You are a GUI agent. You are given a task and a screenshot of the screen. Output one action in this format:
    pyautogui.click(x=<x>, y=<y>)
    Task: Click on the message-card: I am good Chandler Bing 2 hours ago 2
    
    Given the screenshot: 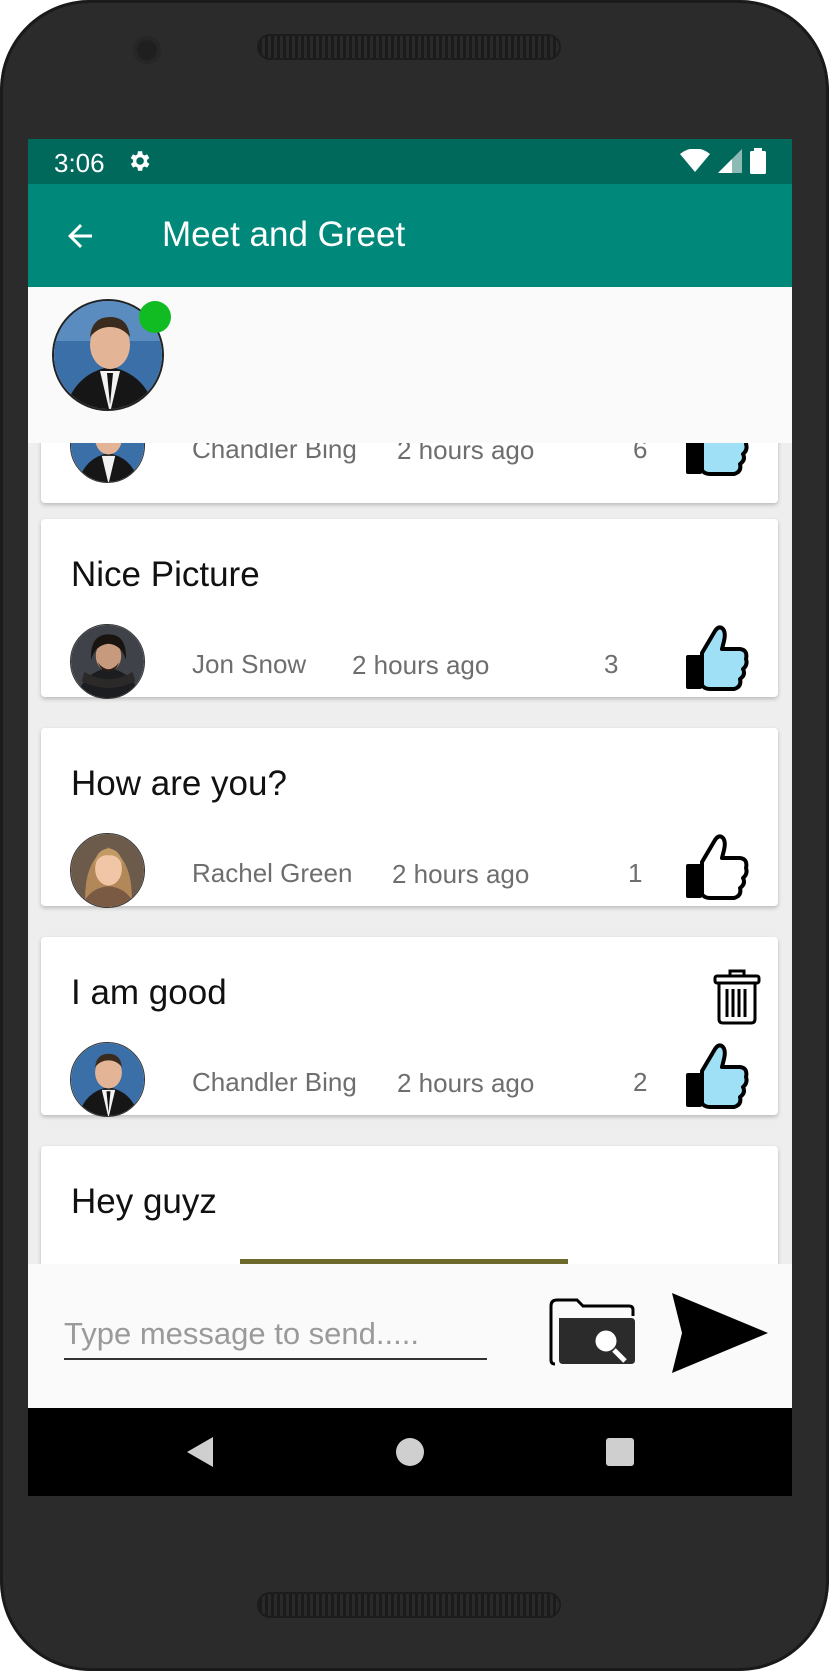 What is the action you would take?
    pyautogui.click(x=409, y=1027)
    